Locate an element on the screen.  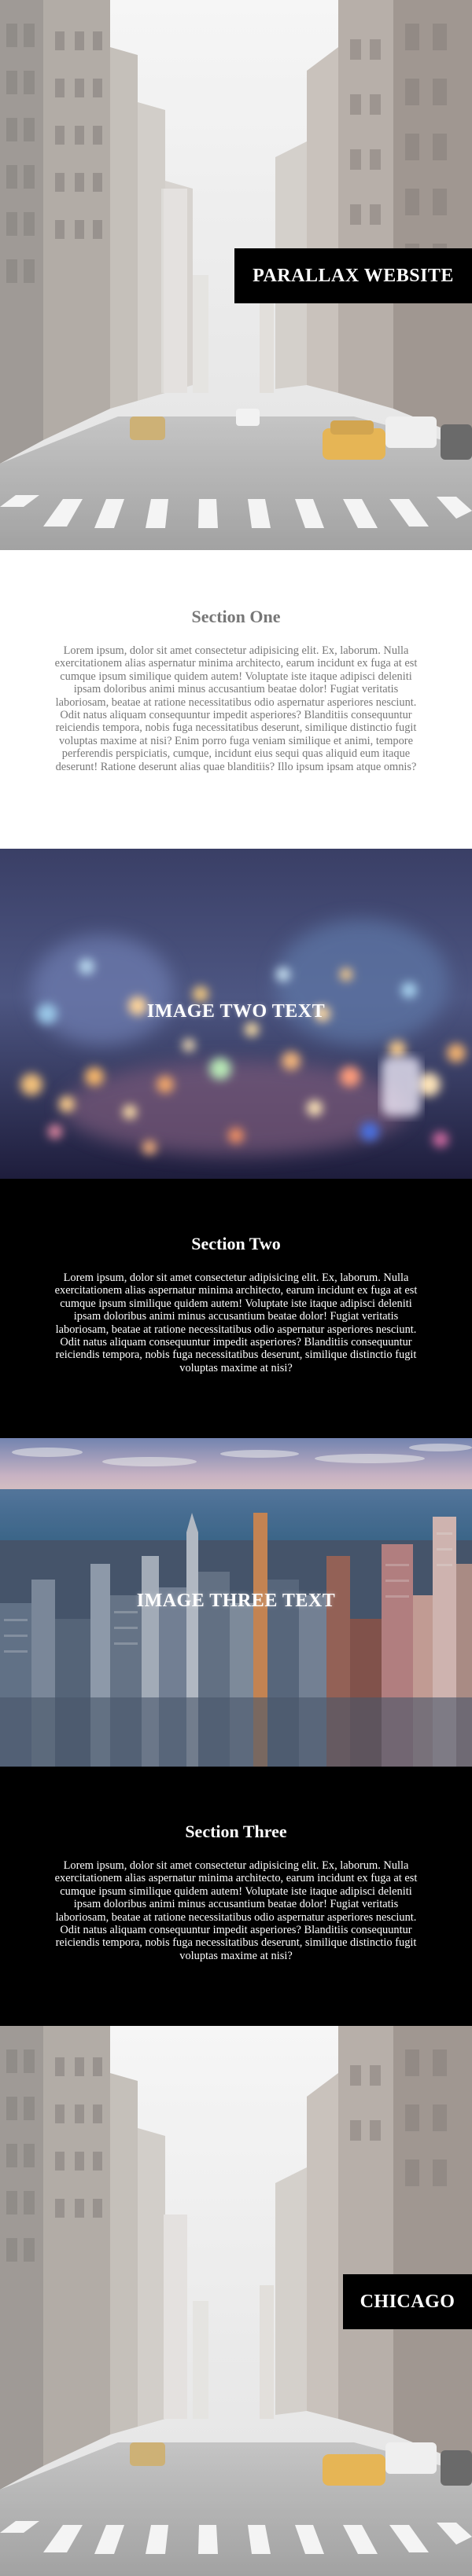
section-one-heading: Section One is located at coordinates (236, 616).